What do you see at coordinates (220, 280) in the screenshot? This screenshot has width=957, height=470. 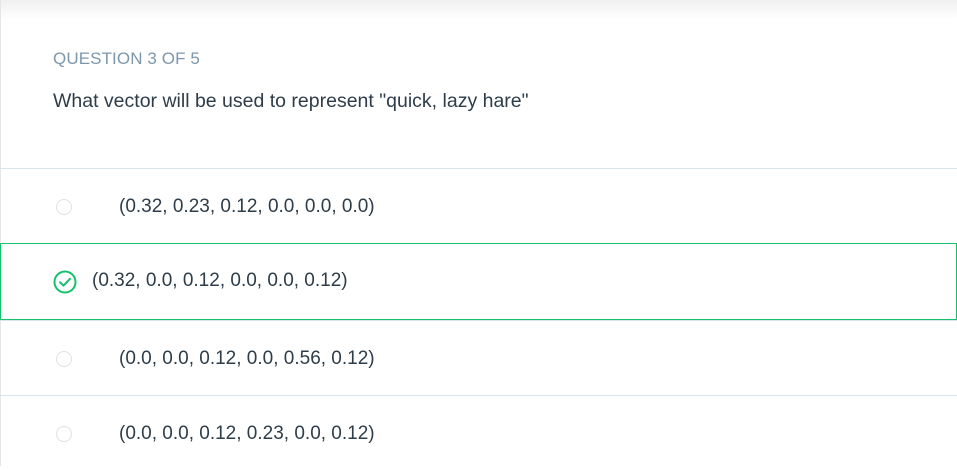 I see `answer-option-label: (0.32, 0.0, 0.12, 0.0, 0.0, 0.12)` at bounding box center [220, 280].